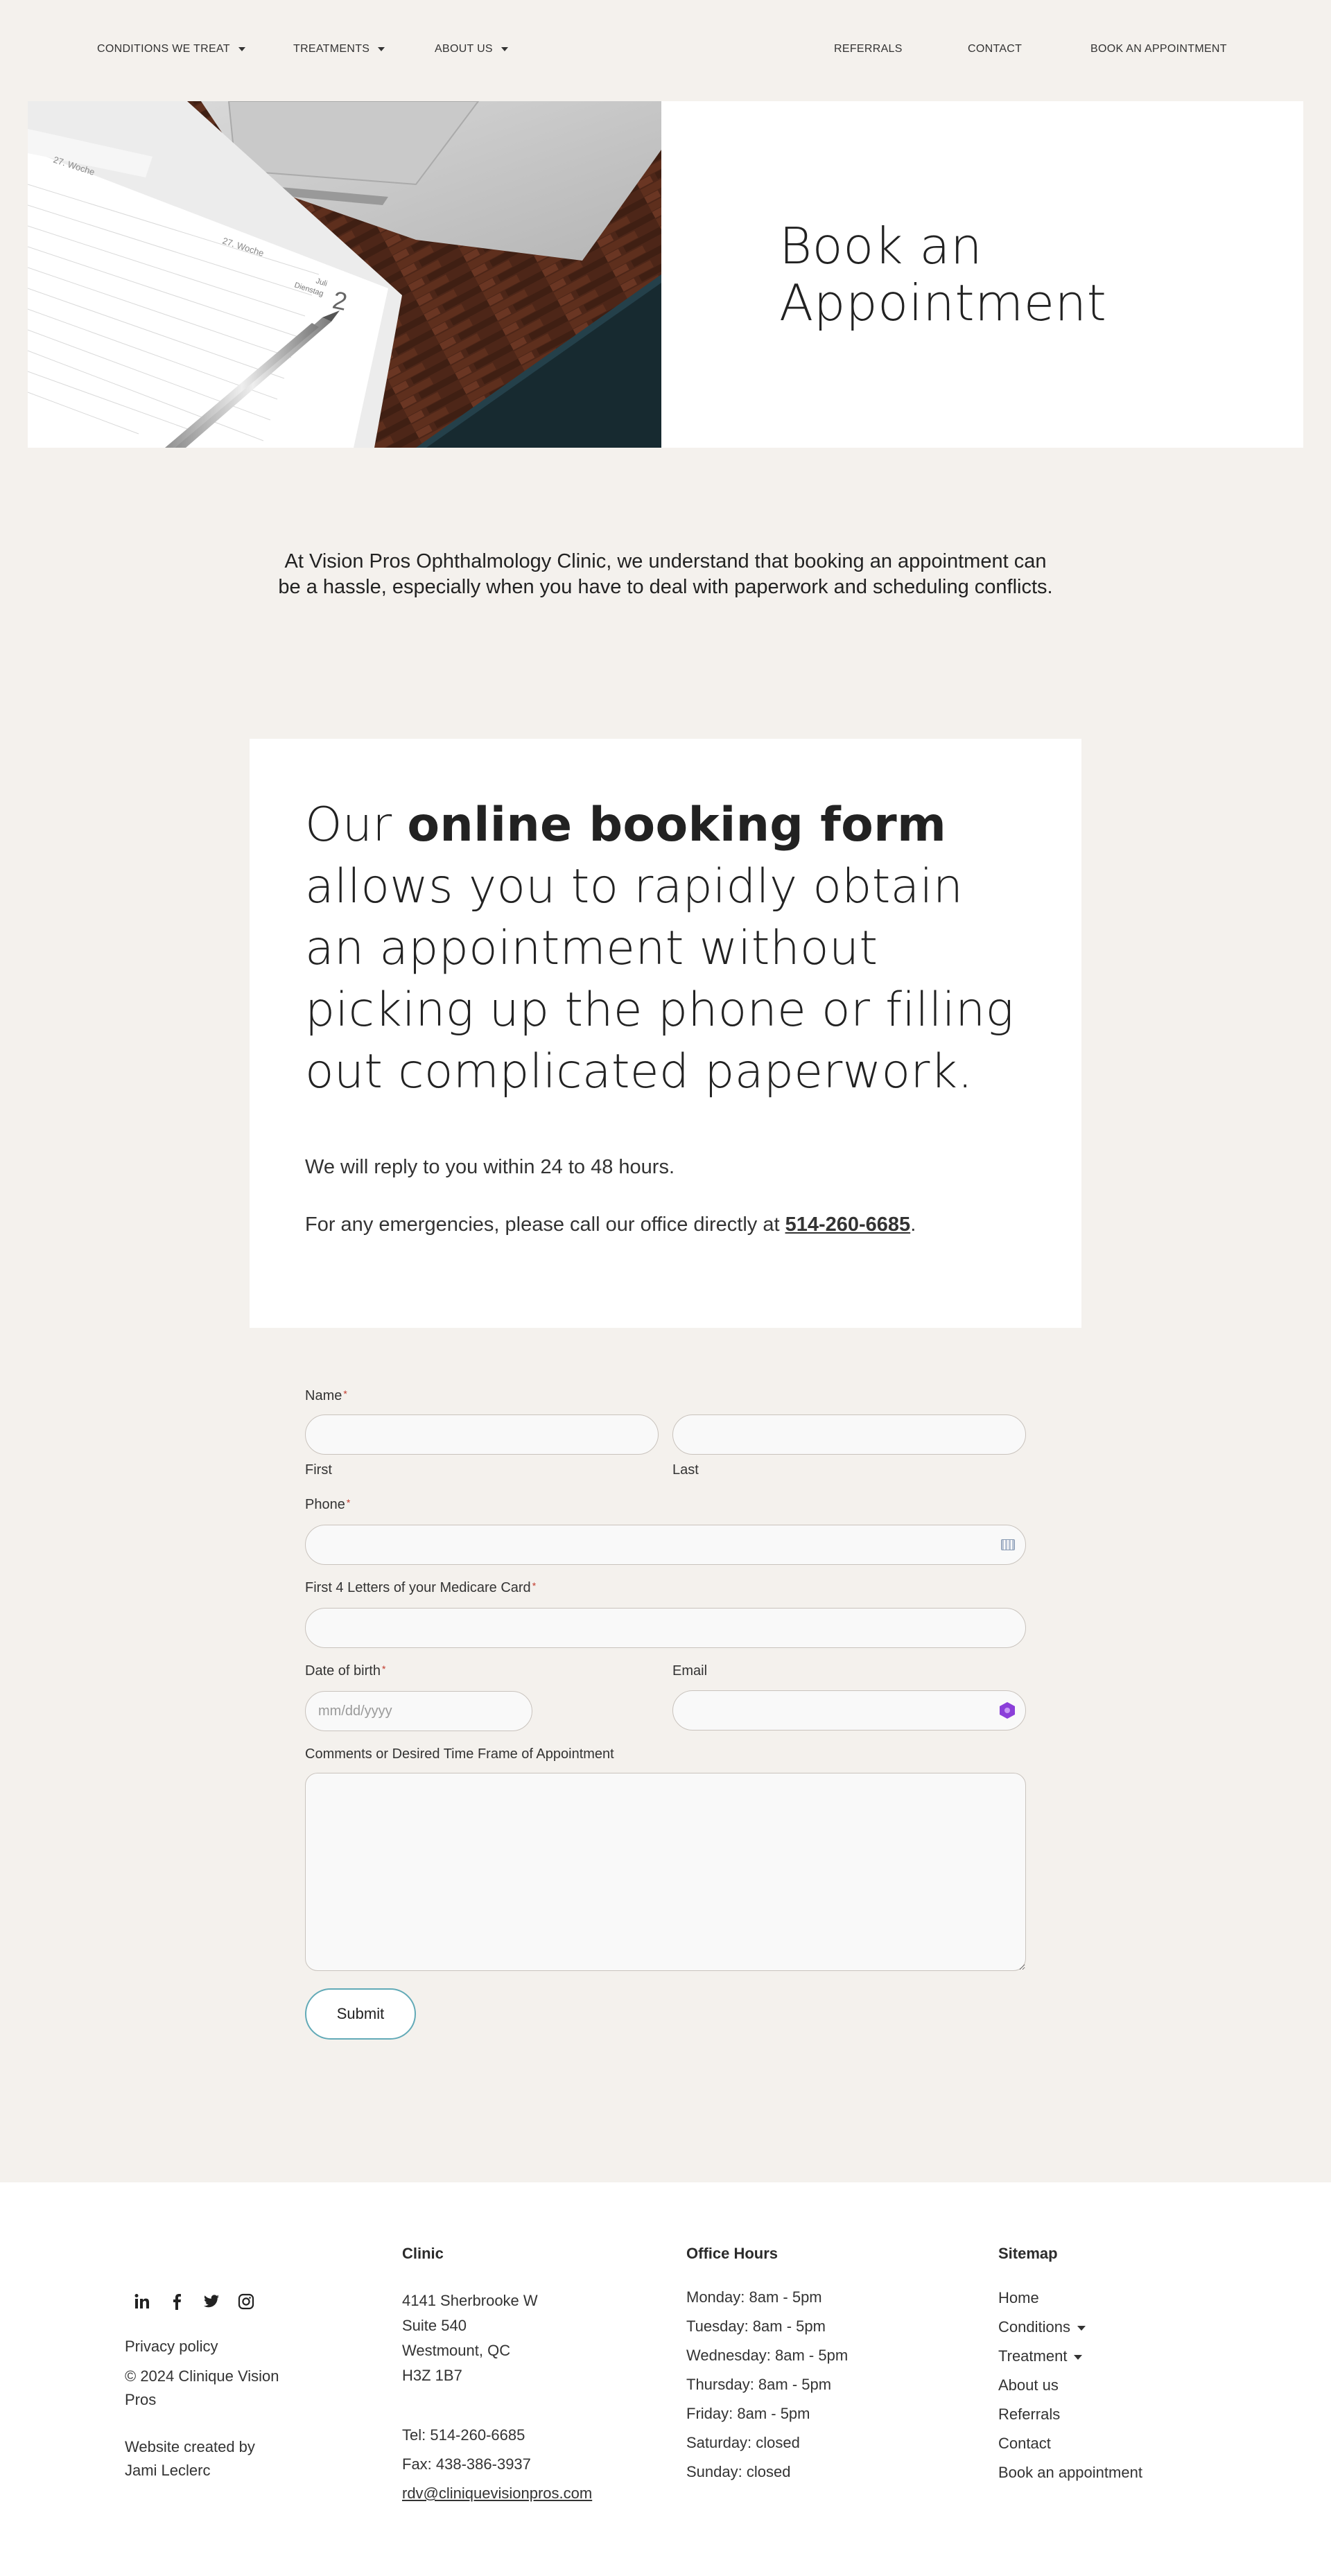 The height and width of the screenshot is (2576, 1331). What do you see at coordinates (466, 2464) in the screenshot?
I see `clinic-fax: Fax: 438-386-3937` at bounding box center [466, 2464].